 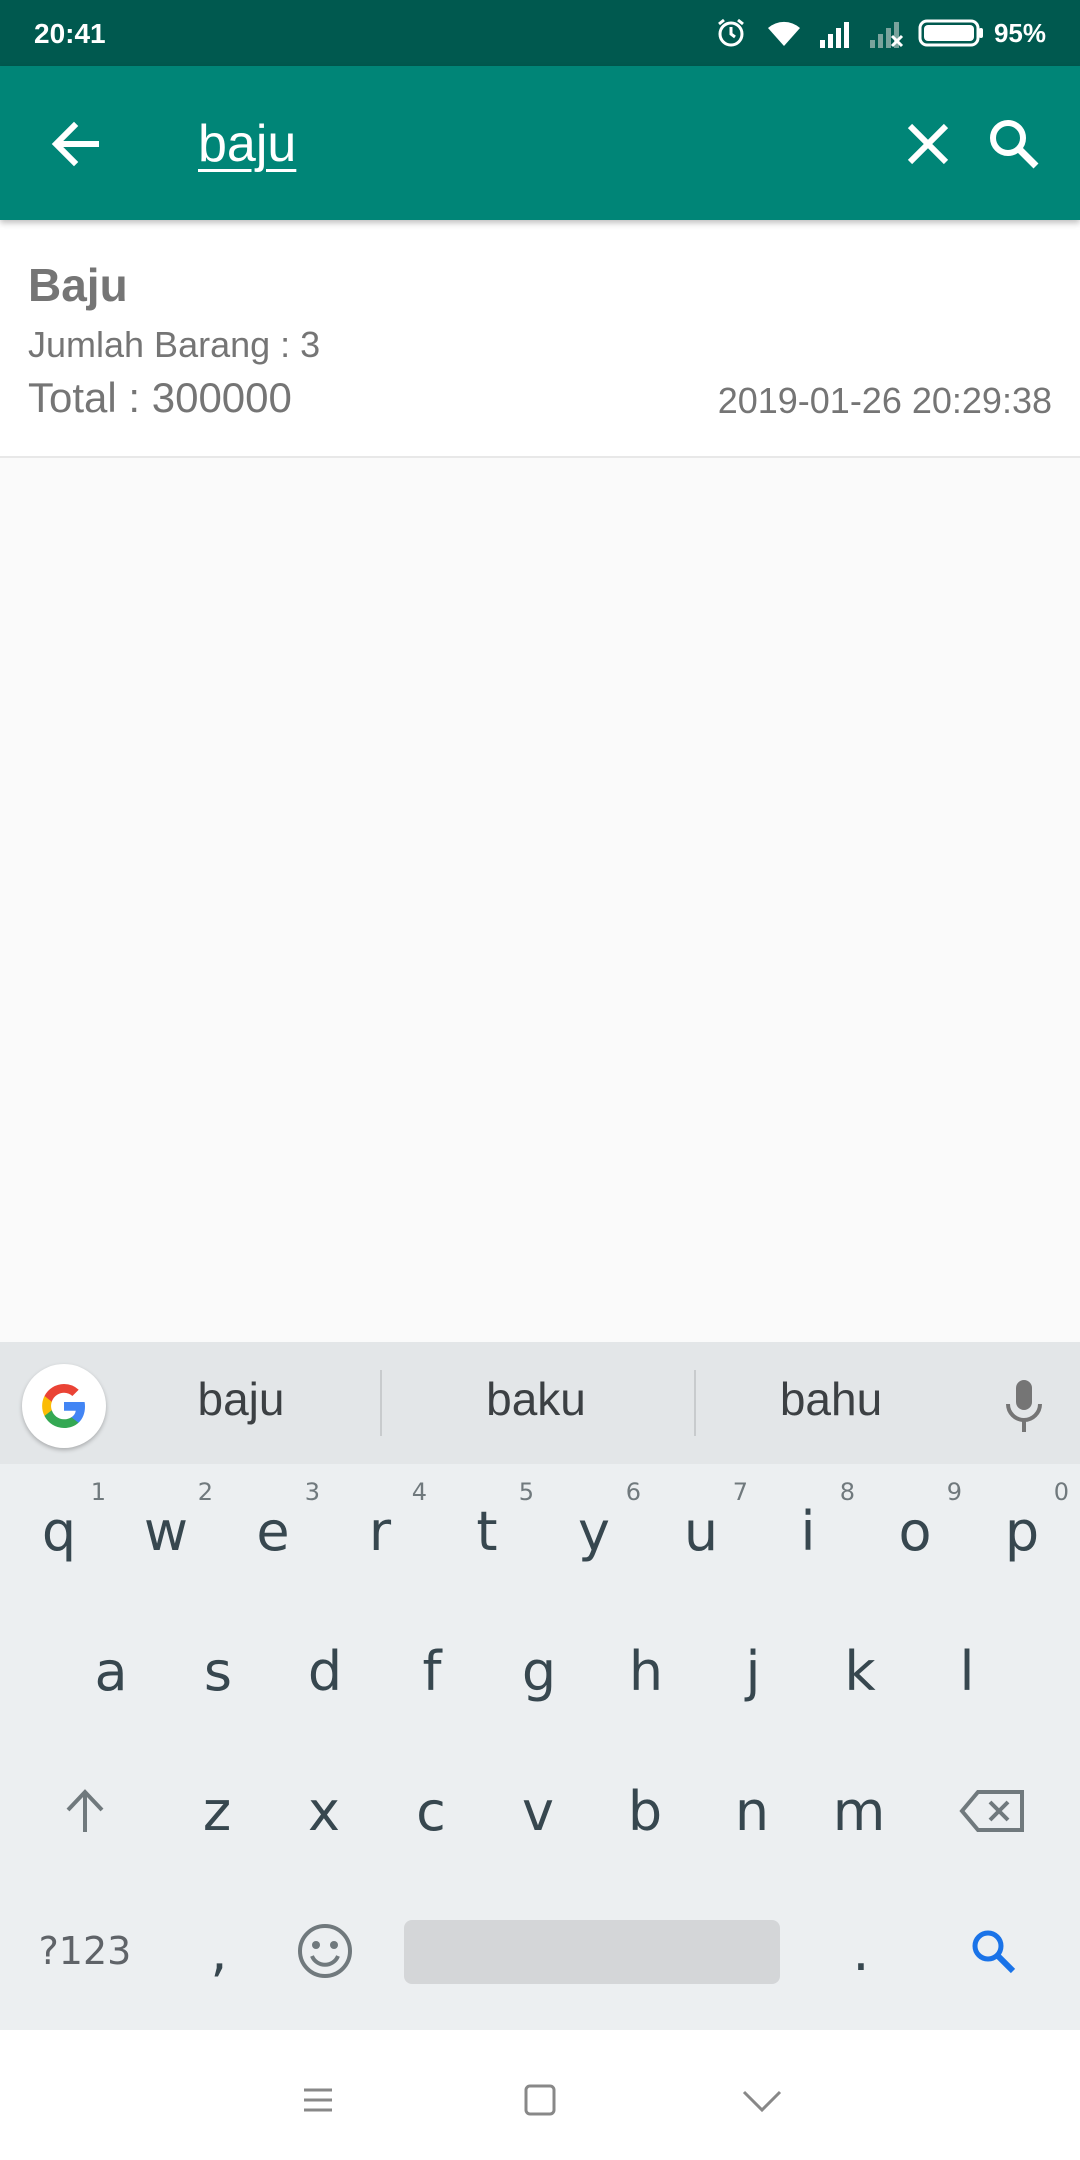 I want to click on item-total: Total : 300000, so click(x=160, y=397).